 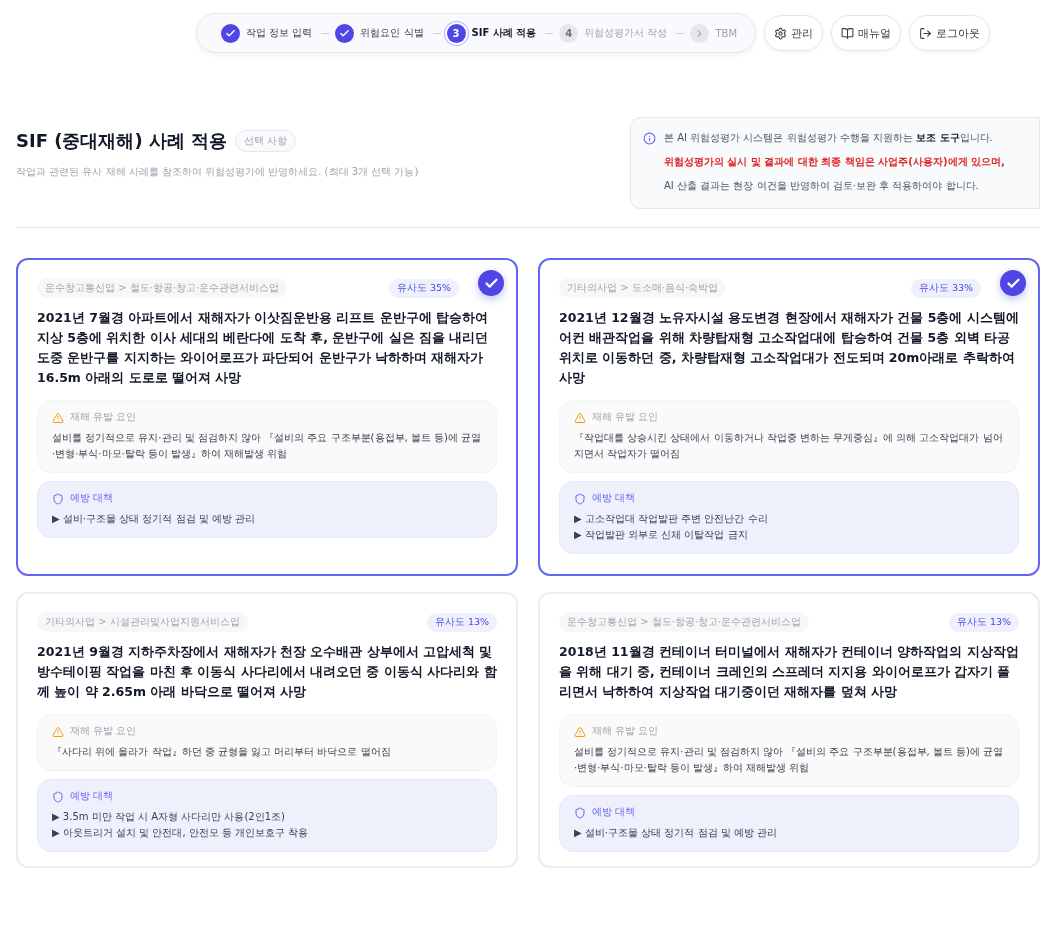 What do you see at coordinates (122, 141) in the screenshot?
I see `page-title: SIF (중대재해) 사례 적용` at bounding box center [122, 141].